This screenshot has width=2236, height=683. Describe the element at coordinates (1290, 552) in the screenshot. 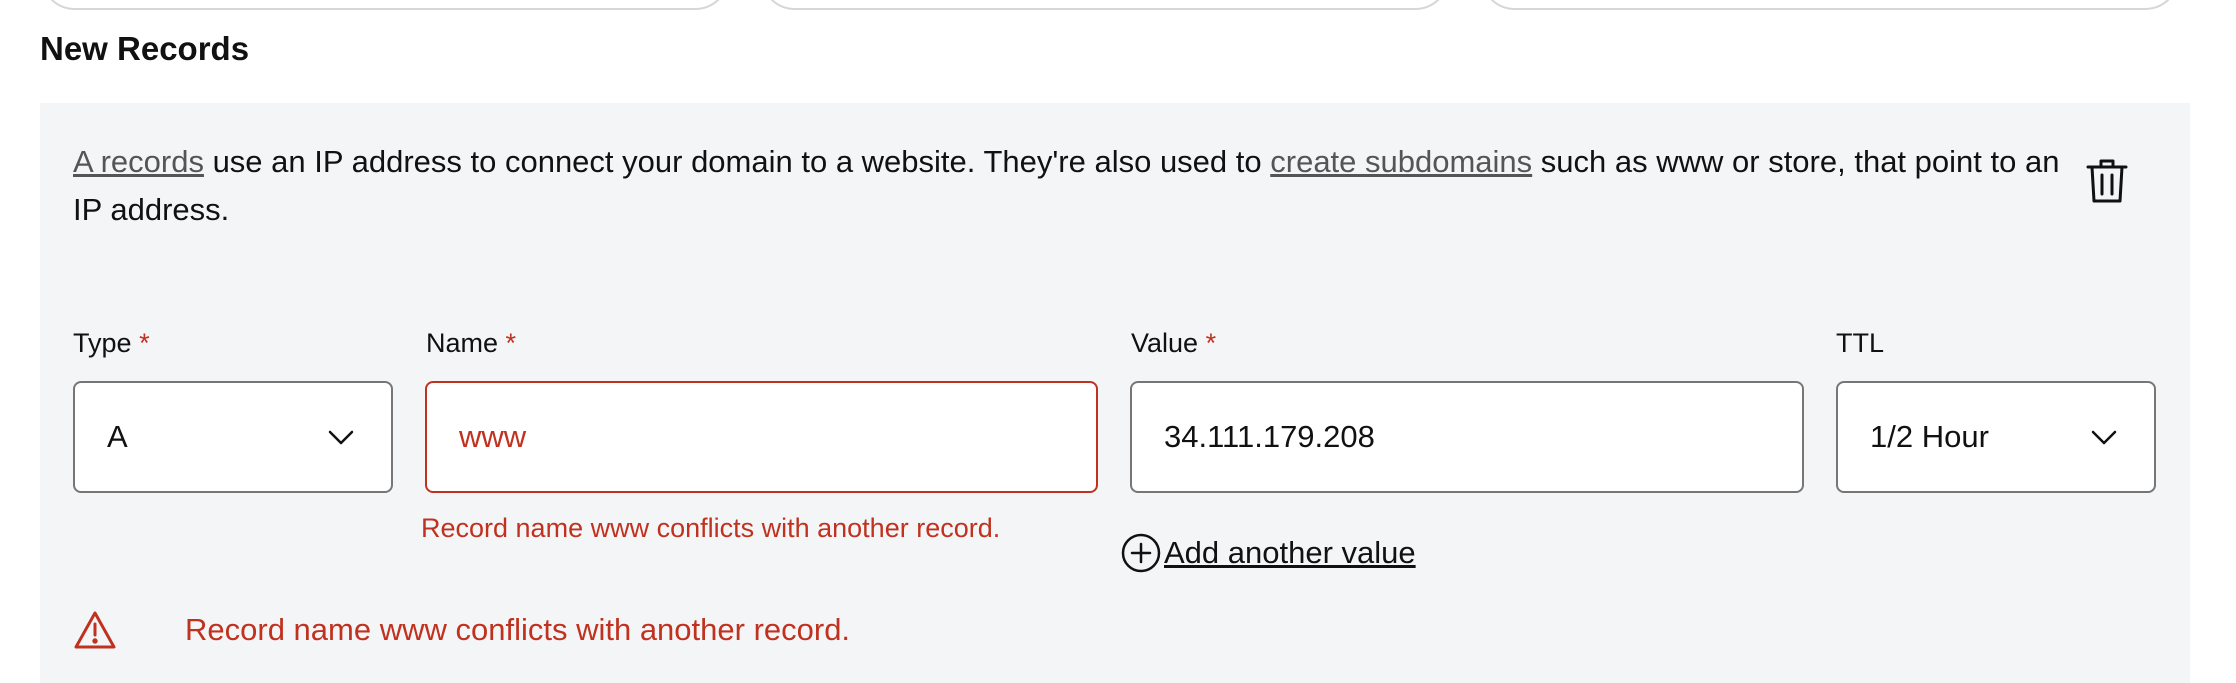

I see `add-another-value-label: Add another value` at that location.